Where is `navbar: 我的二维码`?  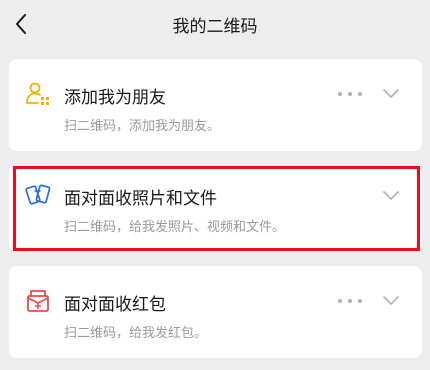
navbar: 我的二维码 is located at coordinates (215, 24).